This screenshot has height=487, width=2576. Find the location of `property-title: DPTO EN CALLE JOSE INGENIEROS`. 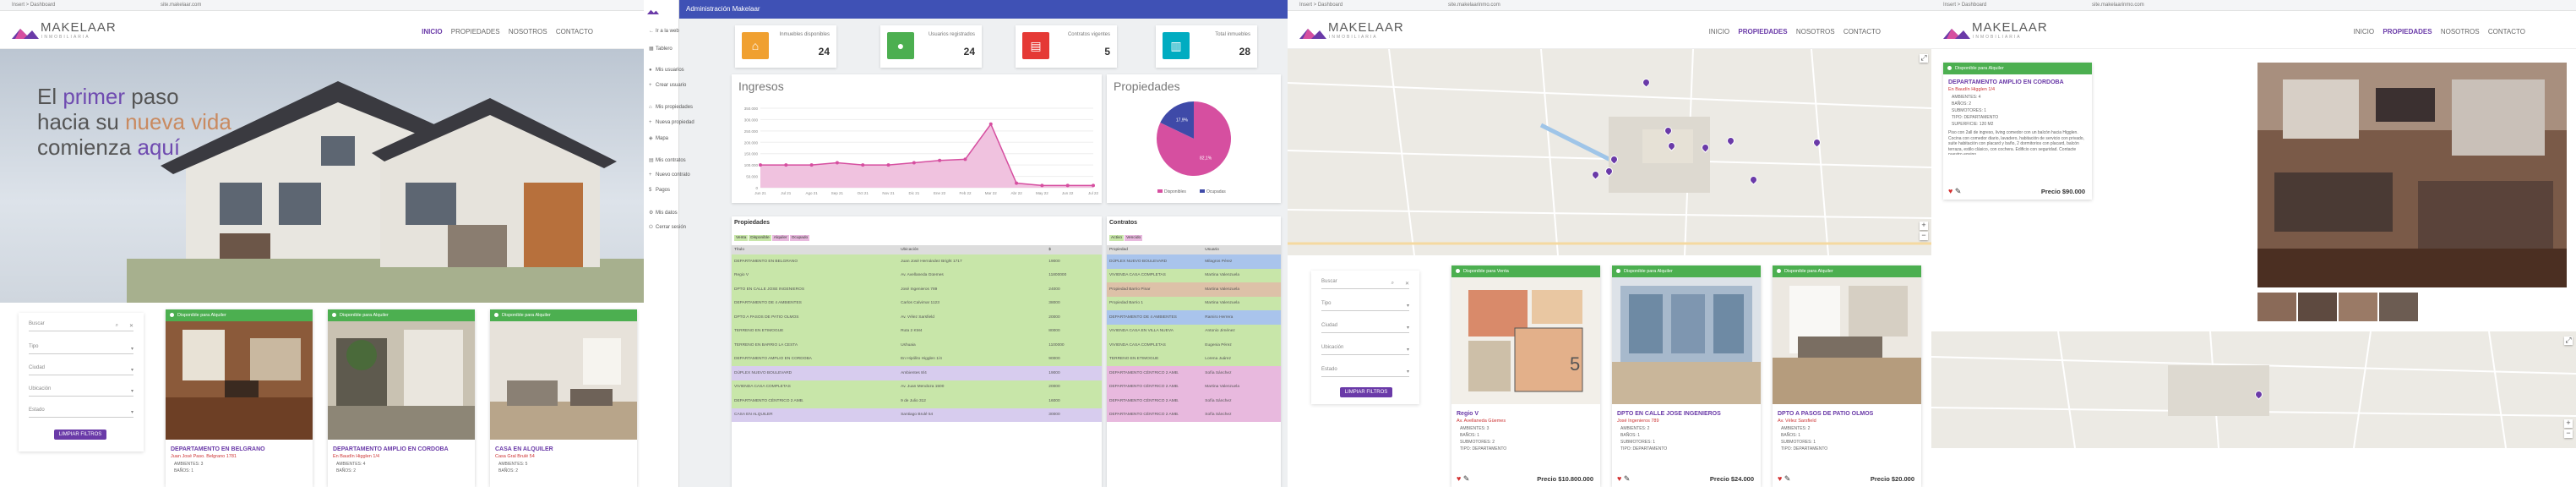

property-title: DPTO EN CALLE JOSE INGENIEROS is located at coordinates (1686, 413).